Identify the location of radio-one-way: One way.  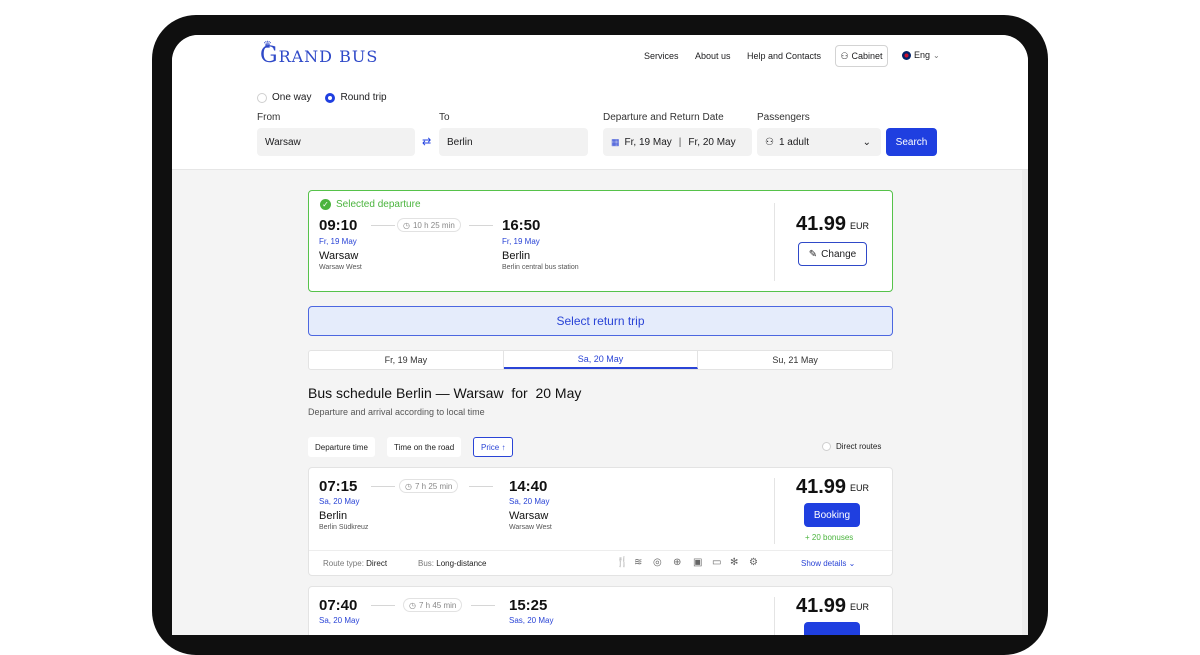
(284, 97).